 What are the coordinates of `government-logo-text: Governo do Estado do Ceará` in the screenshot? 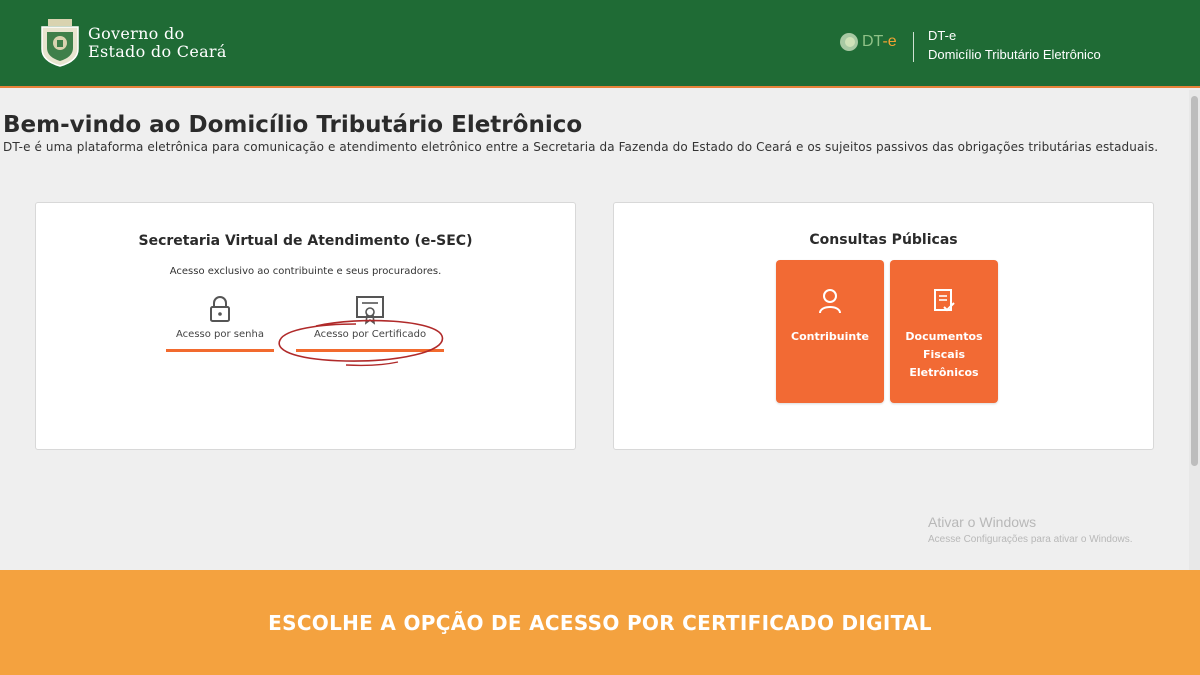 It's located at (157, 43).